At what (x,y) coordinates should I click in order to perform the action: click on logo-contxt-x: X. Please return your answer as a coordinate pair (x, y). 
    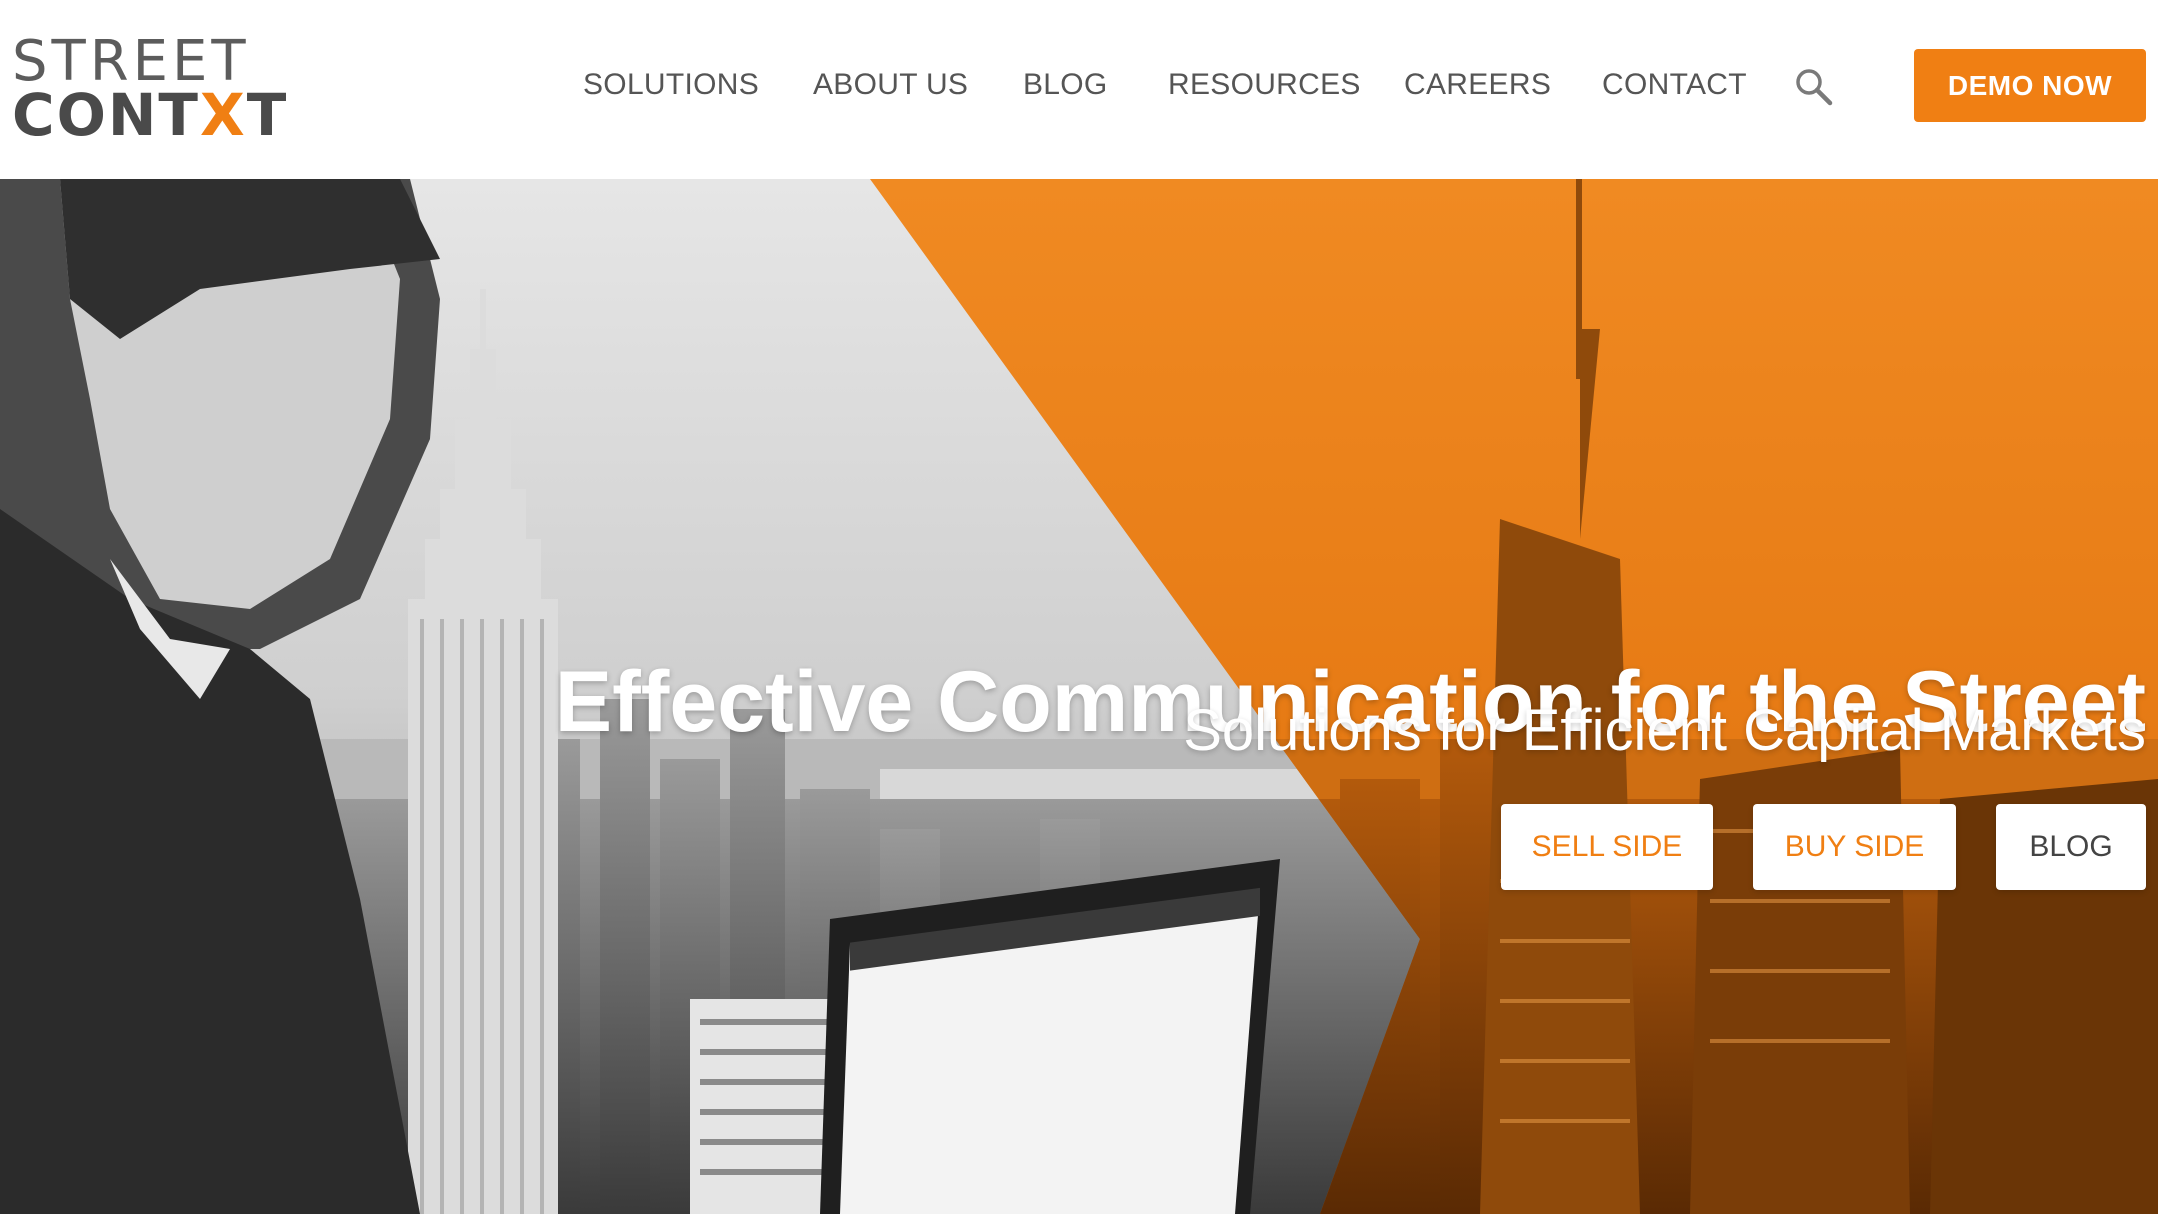
    Looking at the image, I should click on (223, 115).